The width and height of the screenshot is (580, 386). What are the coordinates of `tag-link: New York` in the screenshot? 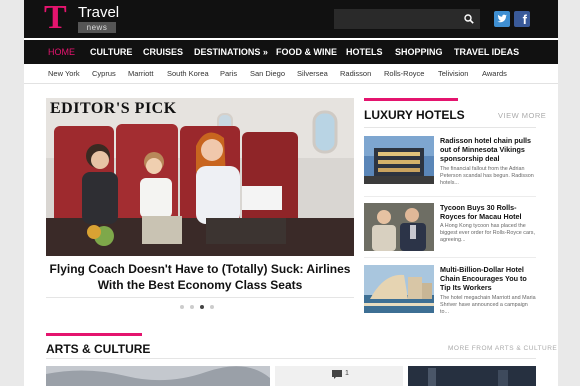 It's located at (64, 74).